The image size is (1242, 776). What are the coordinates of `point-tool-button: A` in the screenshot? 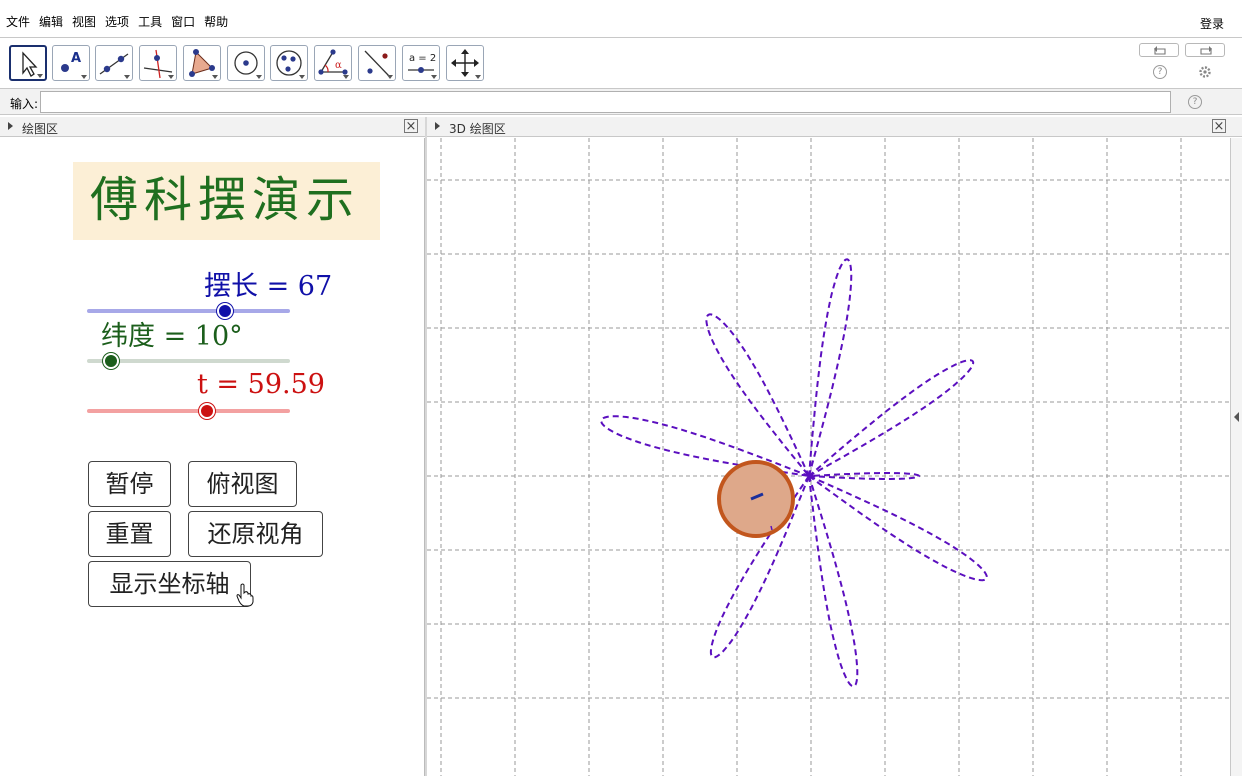 It's located at (71, 63).